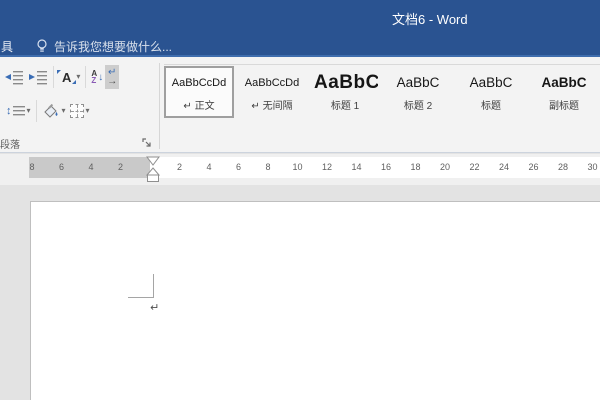 This screenshot has width=600, height=400. Describe the element at coordinates (297, 167) in the screenshot. I see `ruler-number: 10` at that location.